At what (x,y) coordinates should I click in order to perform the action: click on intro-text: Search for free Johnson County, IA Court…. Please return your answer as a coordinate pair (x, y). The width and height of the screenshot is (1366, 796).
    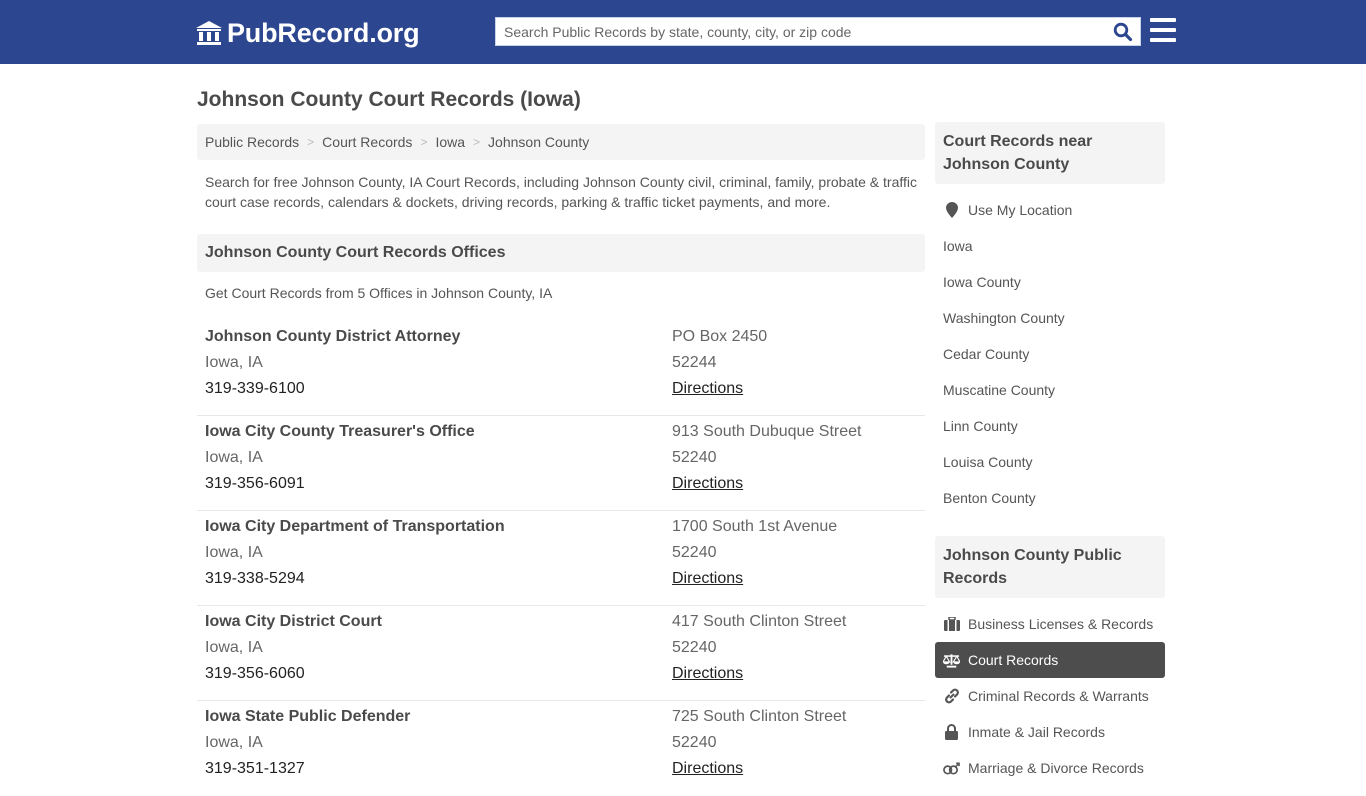
    Looking at the image, I should click on (561, 192).